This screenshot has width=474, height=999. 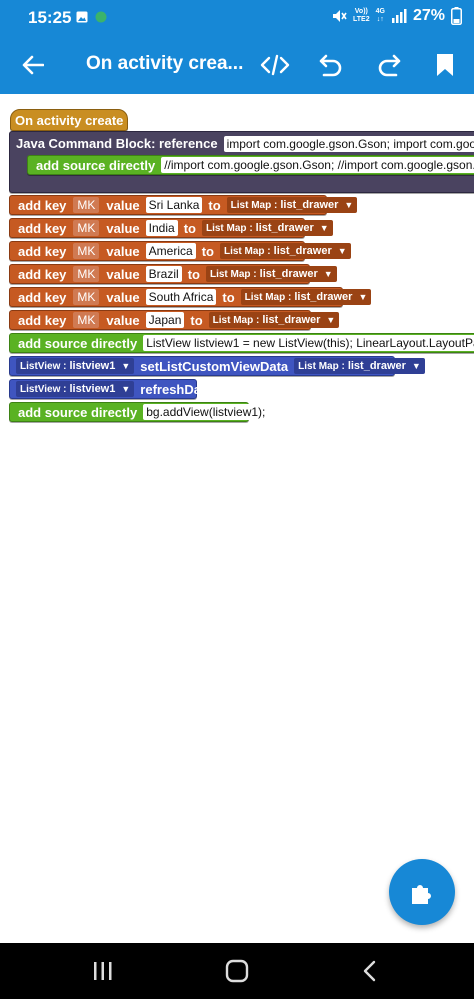 I want to click on home-button, so click(x=237, y=971).